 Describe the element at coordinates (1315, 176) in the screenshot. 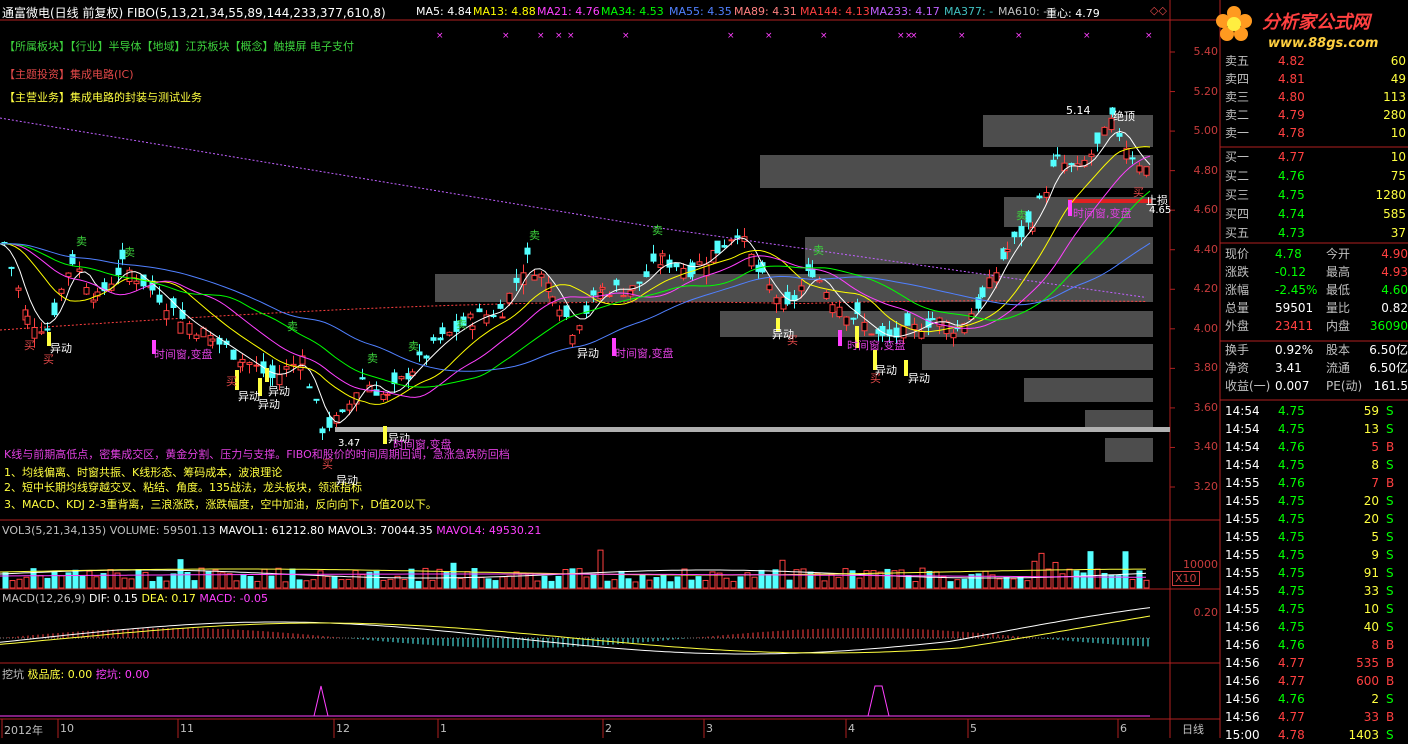

I see `bid-row: 买二 4.76 75` at that location.